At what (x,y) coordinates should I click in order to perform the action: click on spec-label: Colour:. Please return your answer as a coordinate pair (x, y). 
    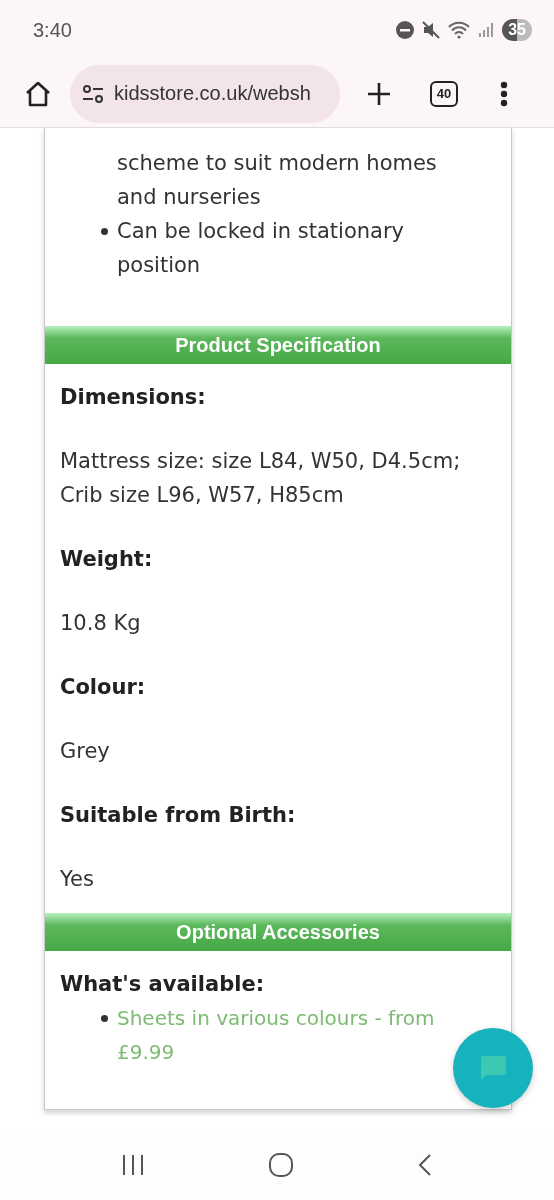
    Looking at the image, I should click on (103, 687).